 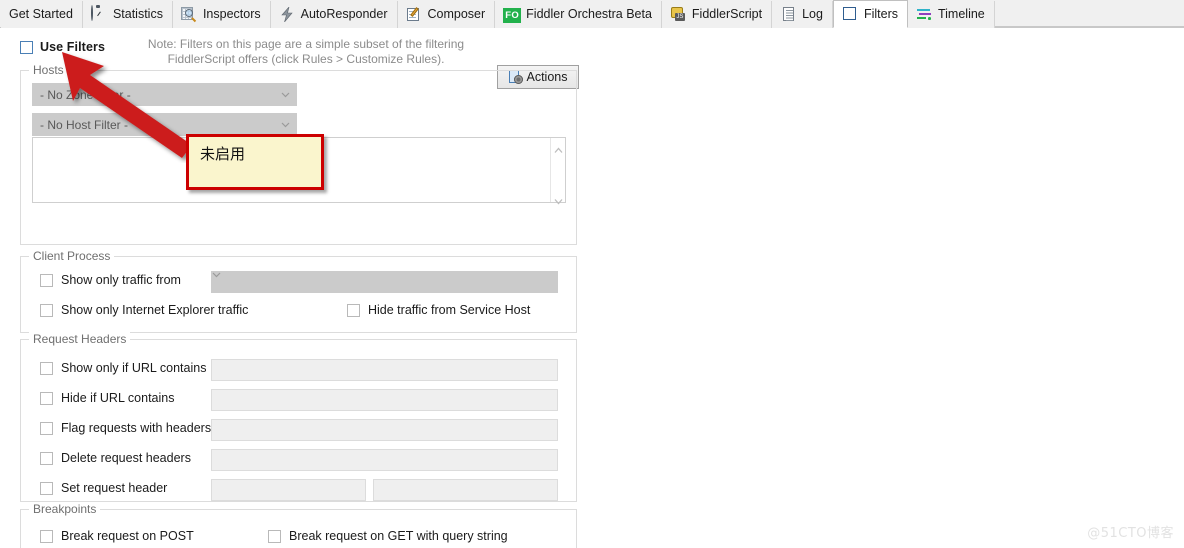 I want to click on hide-if-url-contains-checkbox, so click(x=46, y=398).